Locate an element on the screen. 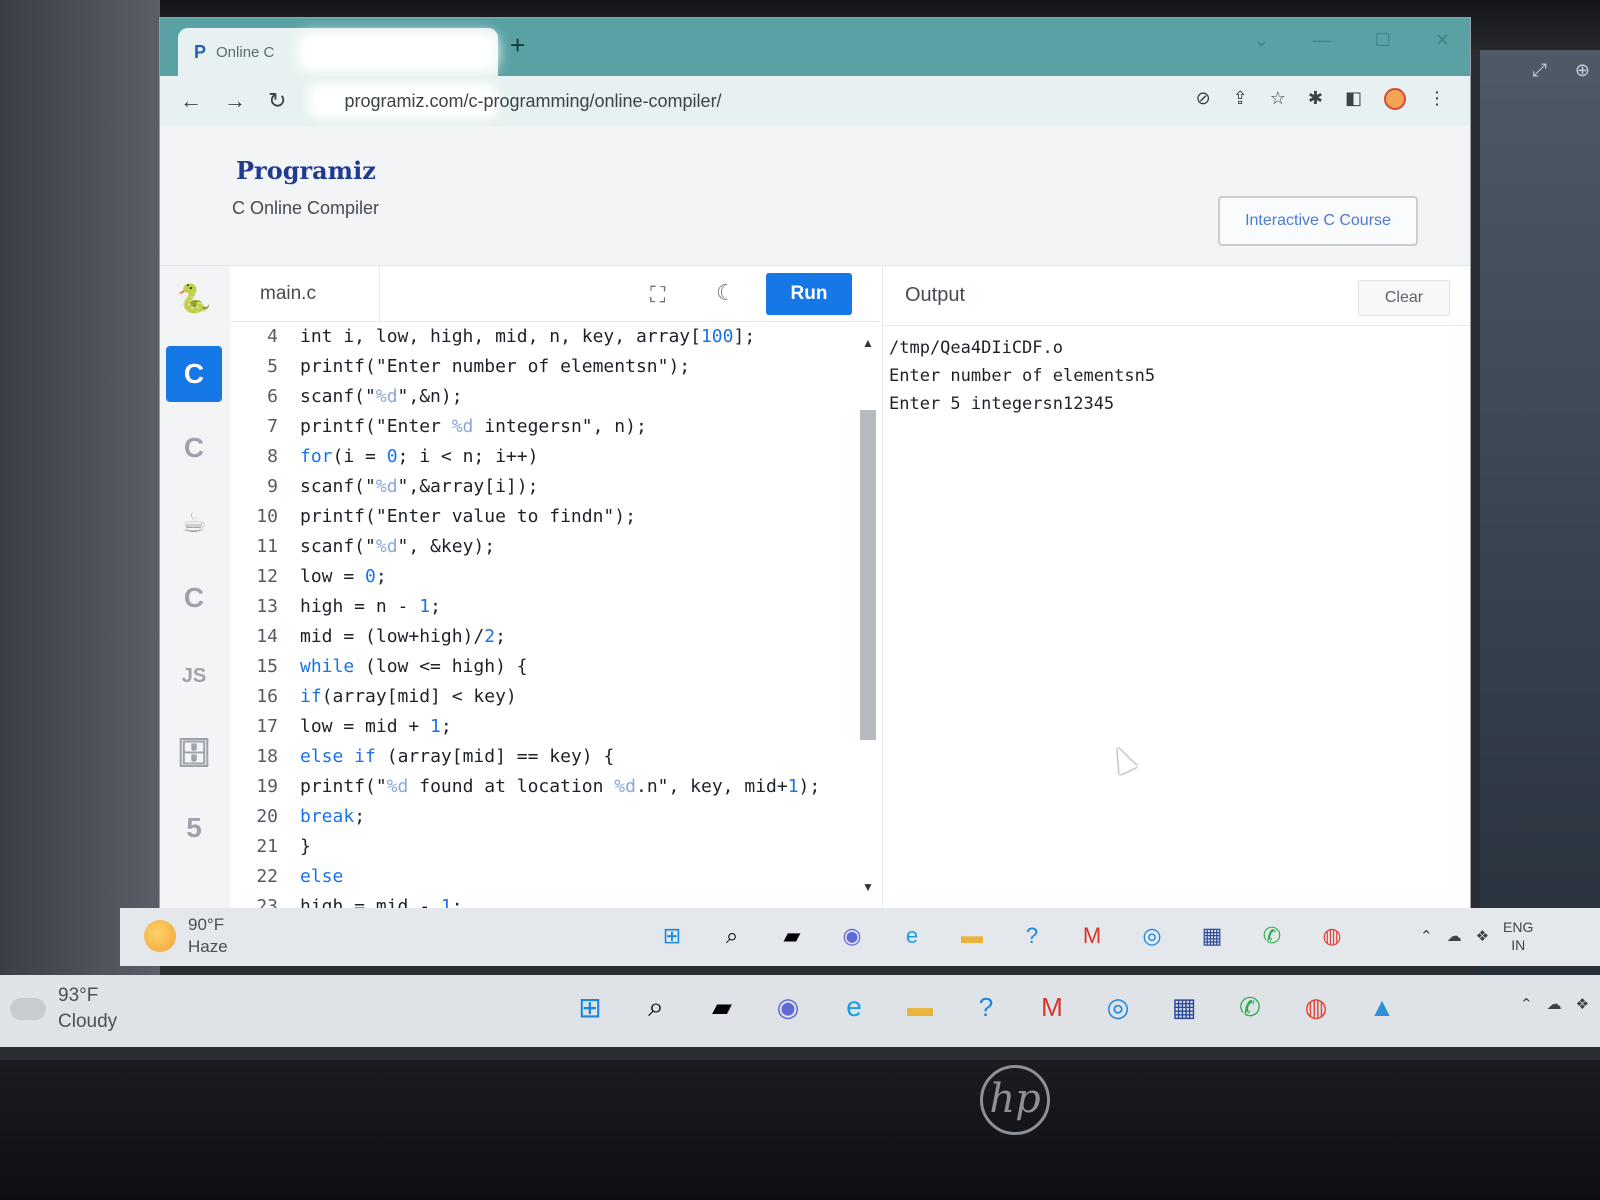 Image resolution: width=1600 pixels, height=1200 pixels. fullscreen-icon: ⛶ is located at coordinates (657, 295).